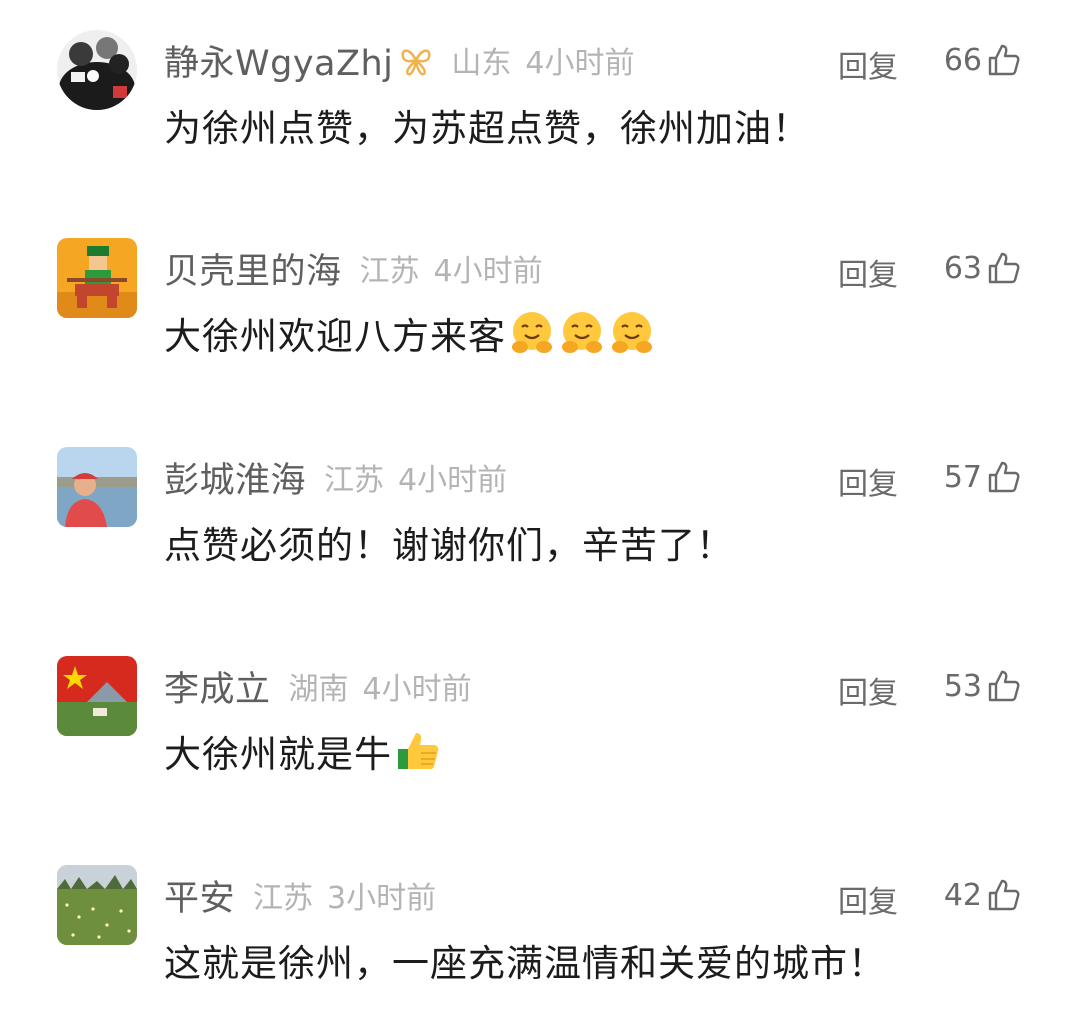 This screenshot has width=1080, height=1033. I want to click on comment-text: 大徐州就是牛, so click(303, 751).